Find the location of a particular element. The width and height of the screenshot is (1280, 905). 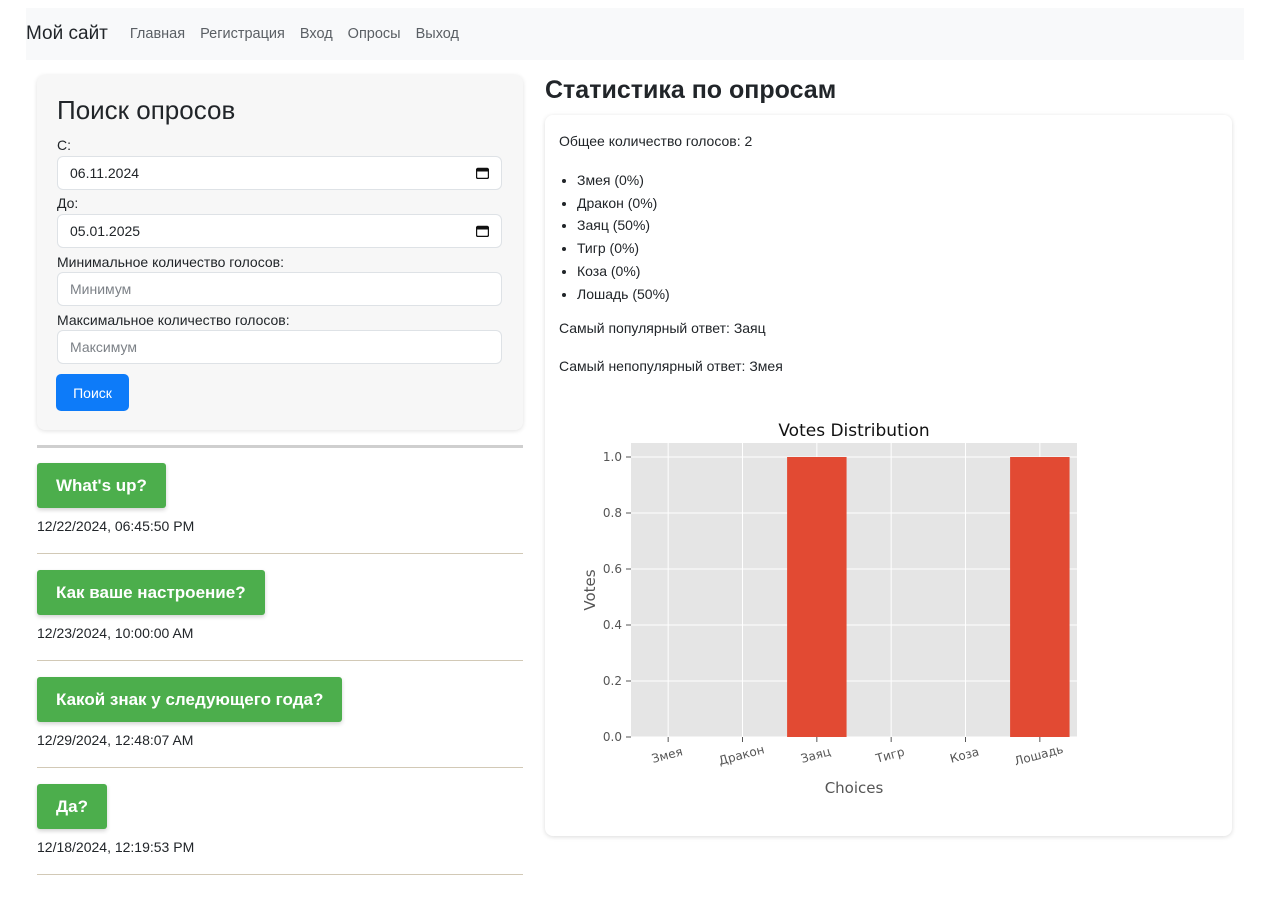

nav-link-logout: Выход is located at coordinates (437, 34).